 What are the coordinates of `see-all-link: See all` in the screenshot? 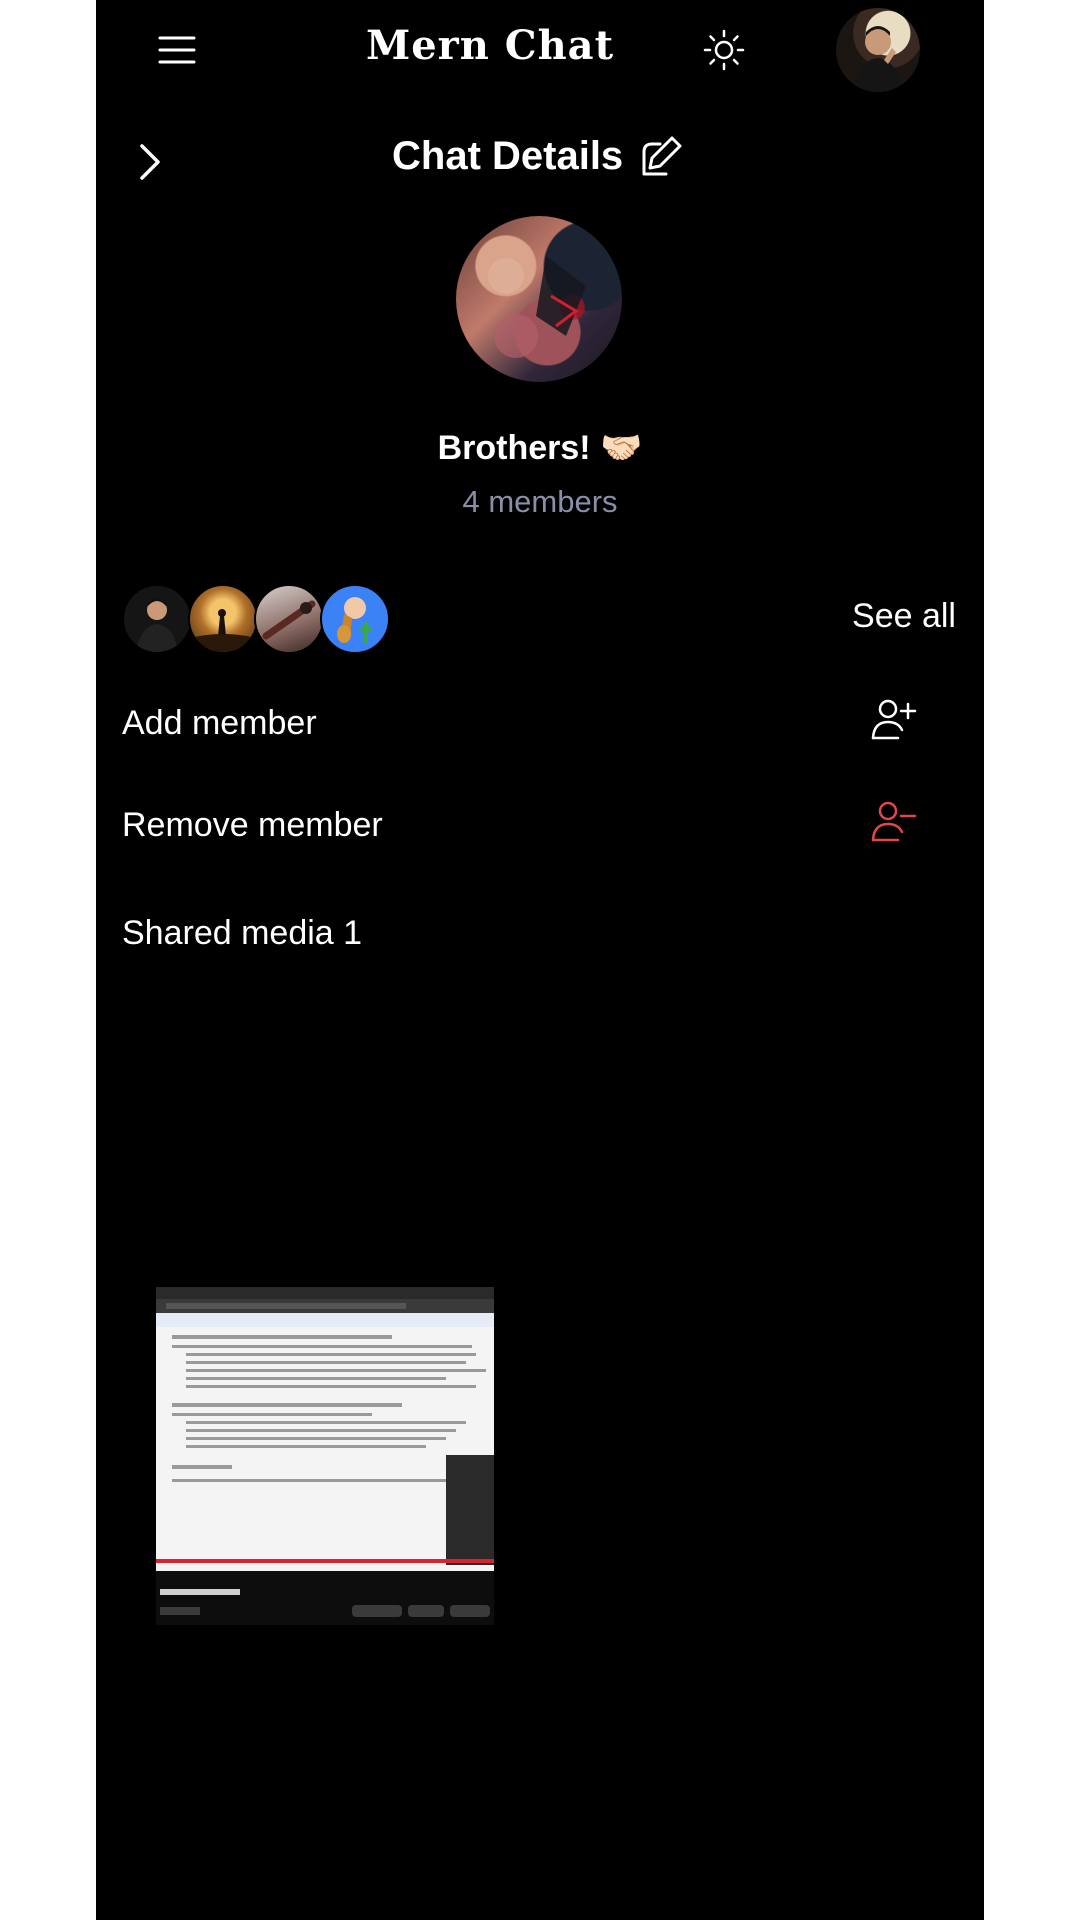 It's located at (904, 616).